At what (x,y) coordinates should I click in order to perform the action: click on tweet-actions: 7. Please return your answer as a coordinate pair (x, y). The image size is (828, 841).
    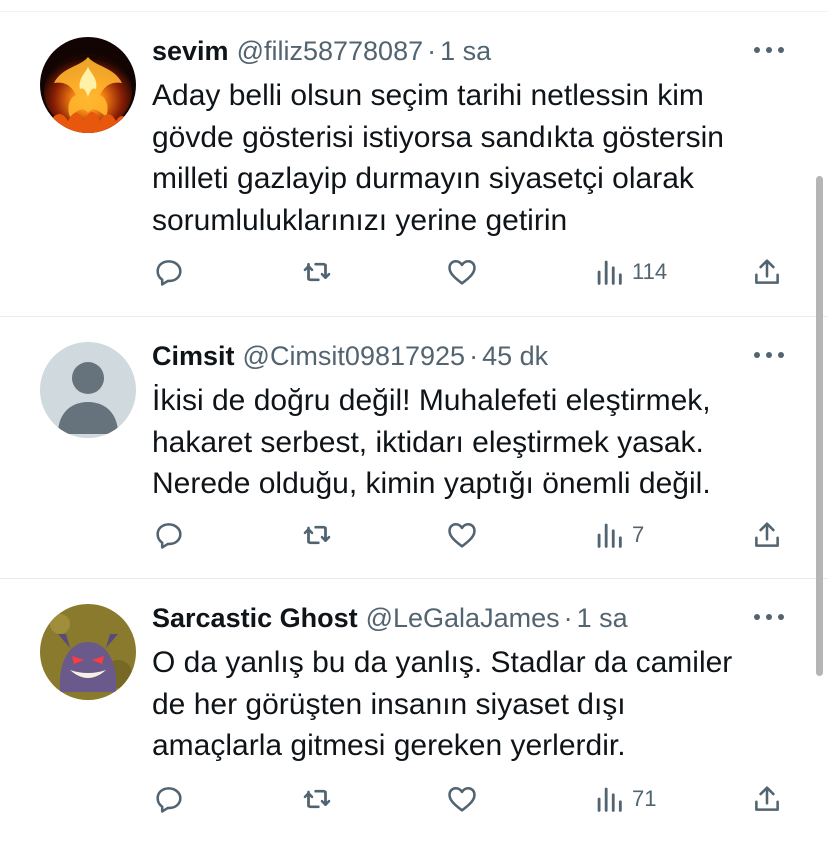
    Looking at the image, I should click on (414, 535).